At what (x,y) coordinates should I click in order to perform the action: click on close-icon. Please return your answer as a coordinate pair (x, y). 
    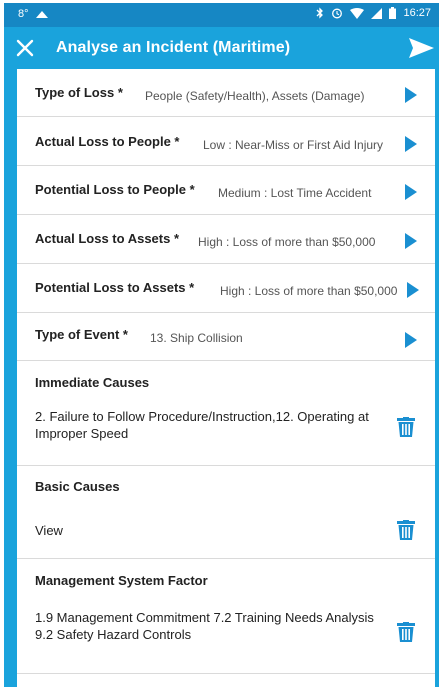
    Looking at the image, I should click on (25, 48).